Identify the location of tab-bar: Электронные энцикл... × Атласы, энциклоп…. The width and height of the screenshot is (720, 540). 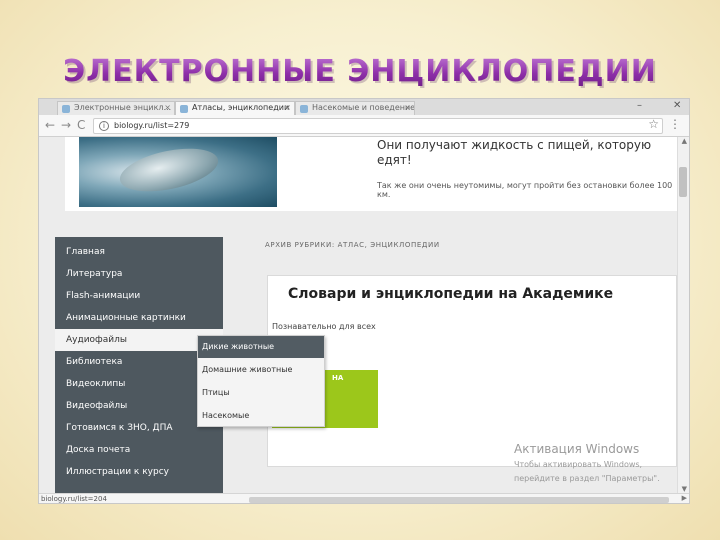
(364, 107).